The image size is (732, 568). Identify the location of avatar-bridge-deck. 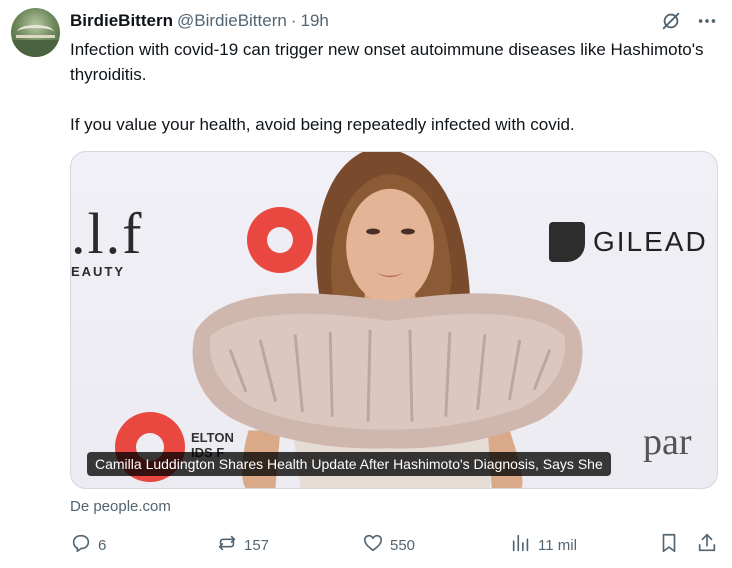
(35, 36).